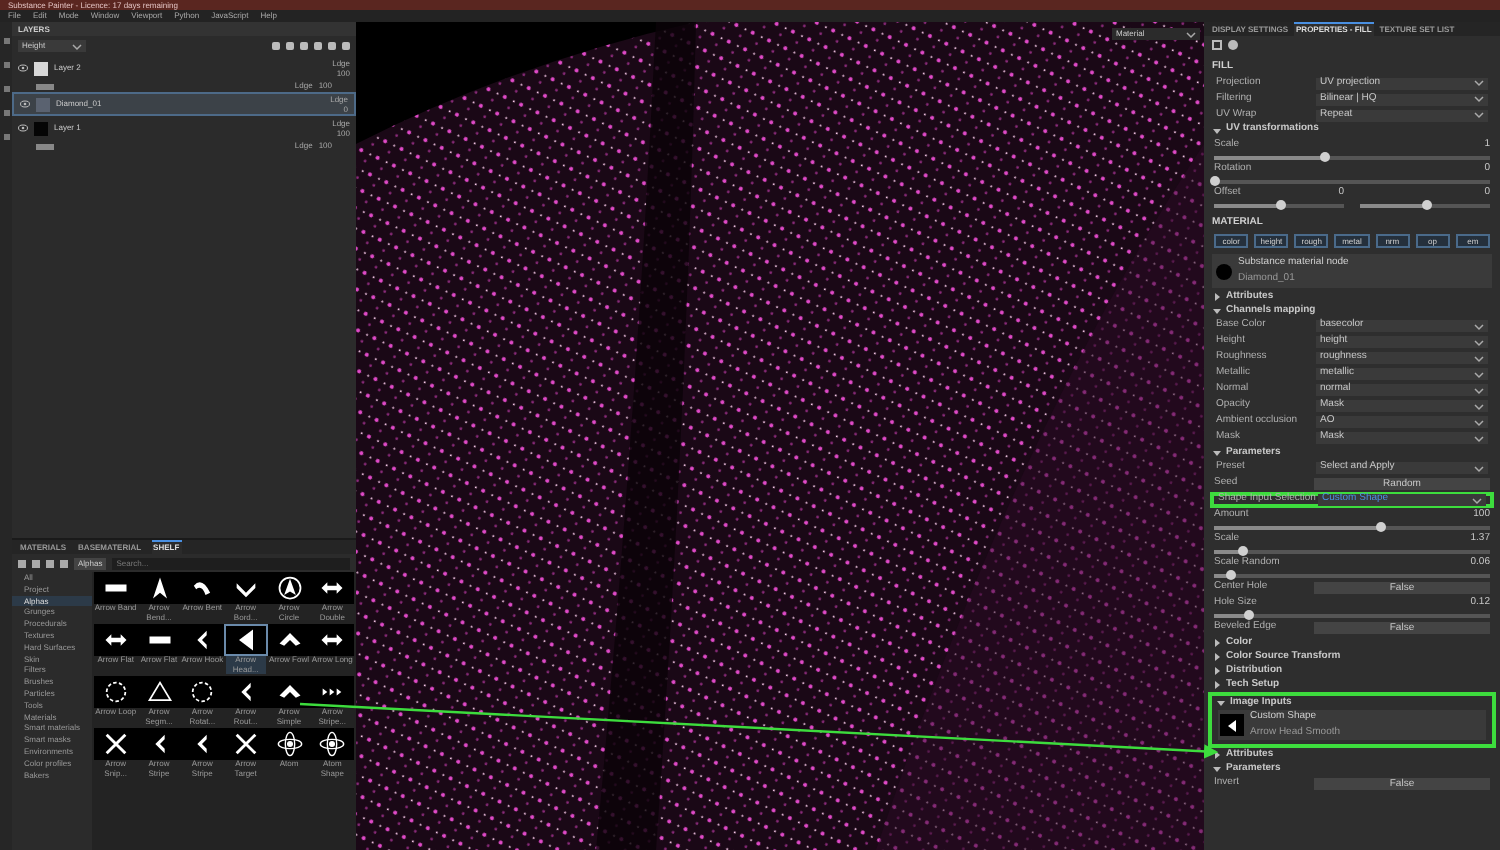  What do you see at coordinates (1232, 725) in the screenshot?
I see `arrow-head-icon` at bounding box center [1232, 725].